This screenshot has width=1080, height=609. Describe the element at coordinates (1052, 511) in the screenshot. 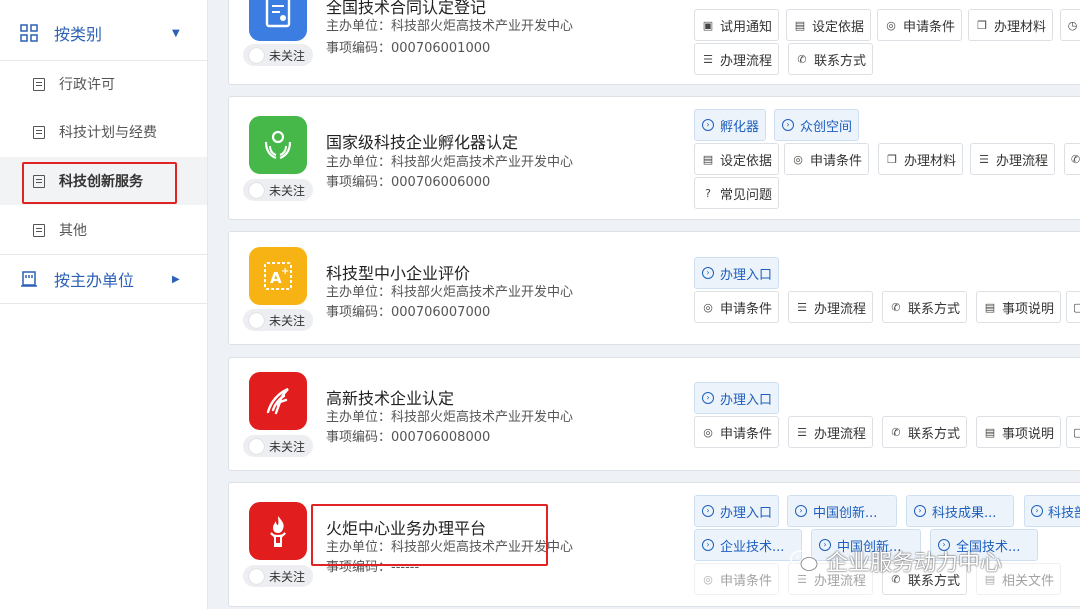

I see `btn-link-most: ›科技部` at that location.